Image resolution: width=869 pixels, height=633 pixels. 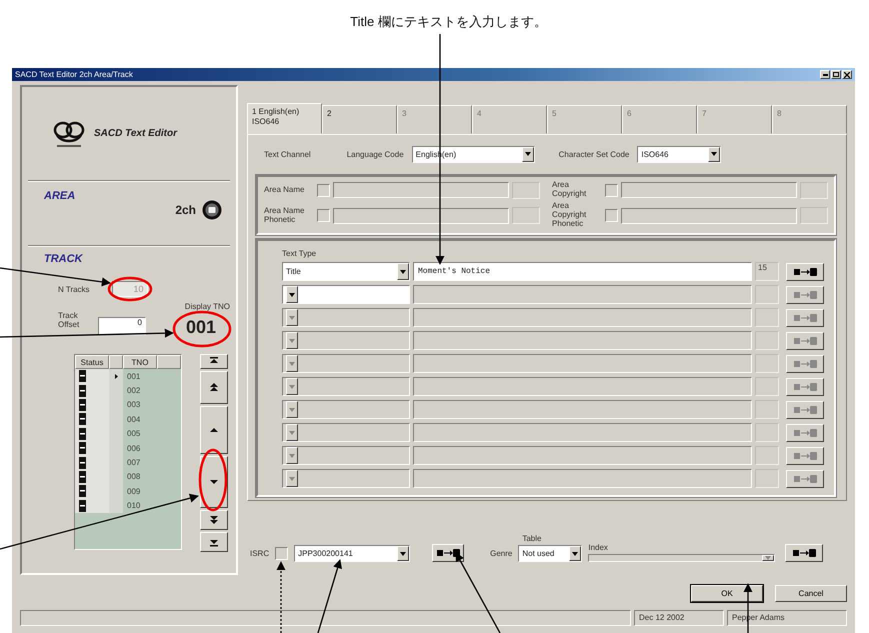 I want to click on display-tno-value: 001, so click(x=201, y=327).